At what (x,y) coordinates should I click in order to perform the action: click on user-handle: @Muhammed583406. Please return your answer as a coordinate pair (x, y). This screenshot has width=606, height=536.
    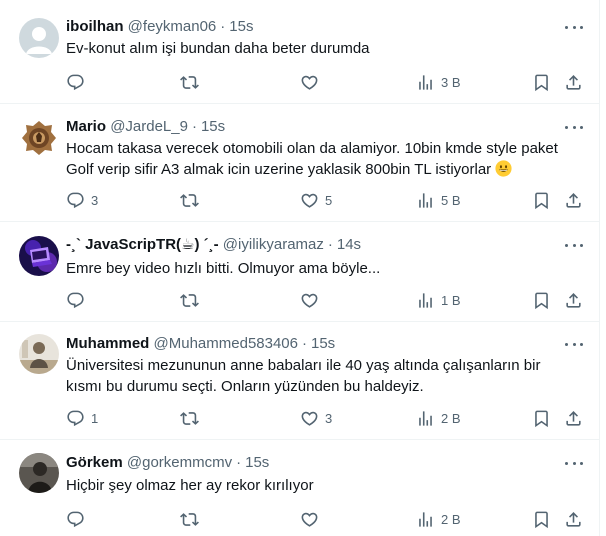
    Looking at the image, I should click on (226, 343).